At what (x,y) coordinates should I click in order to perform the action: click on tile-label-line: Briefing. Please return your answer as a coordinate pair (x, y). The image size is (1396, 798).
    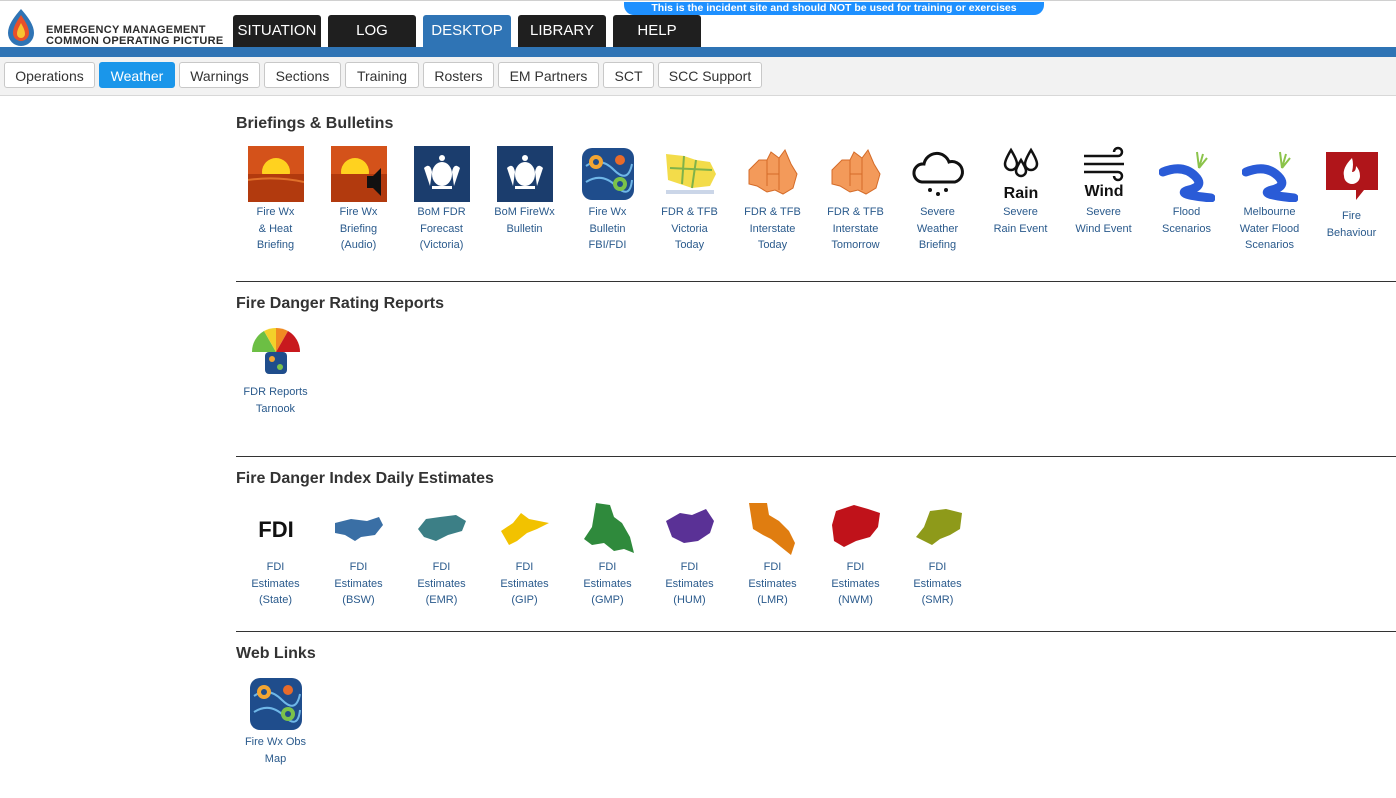
    Looking at the image, I should click on (937, 245).